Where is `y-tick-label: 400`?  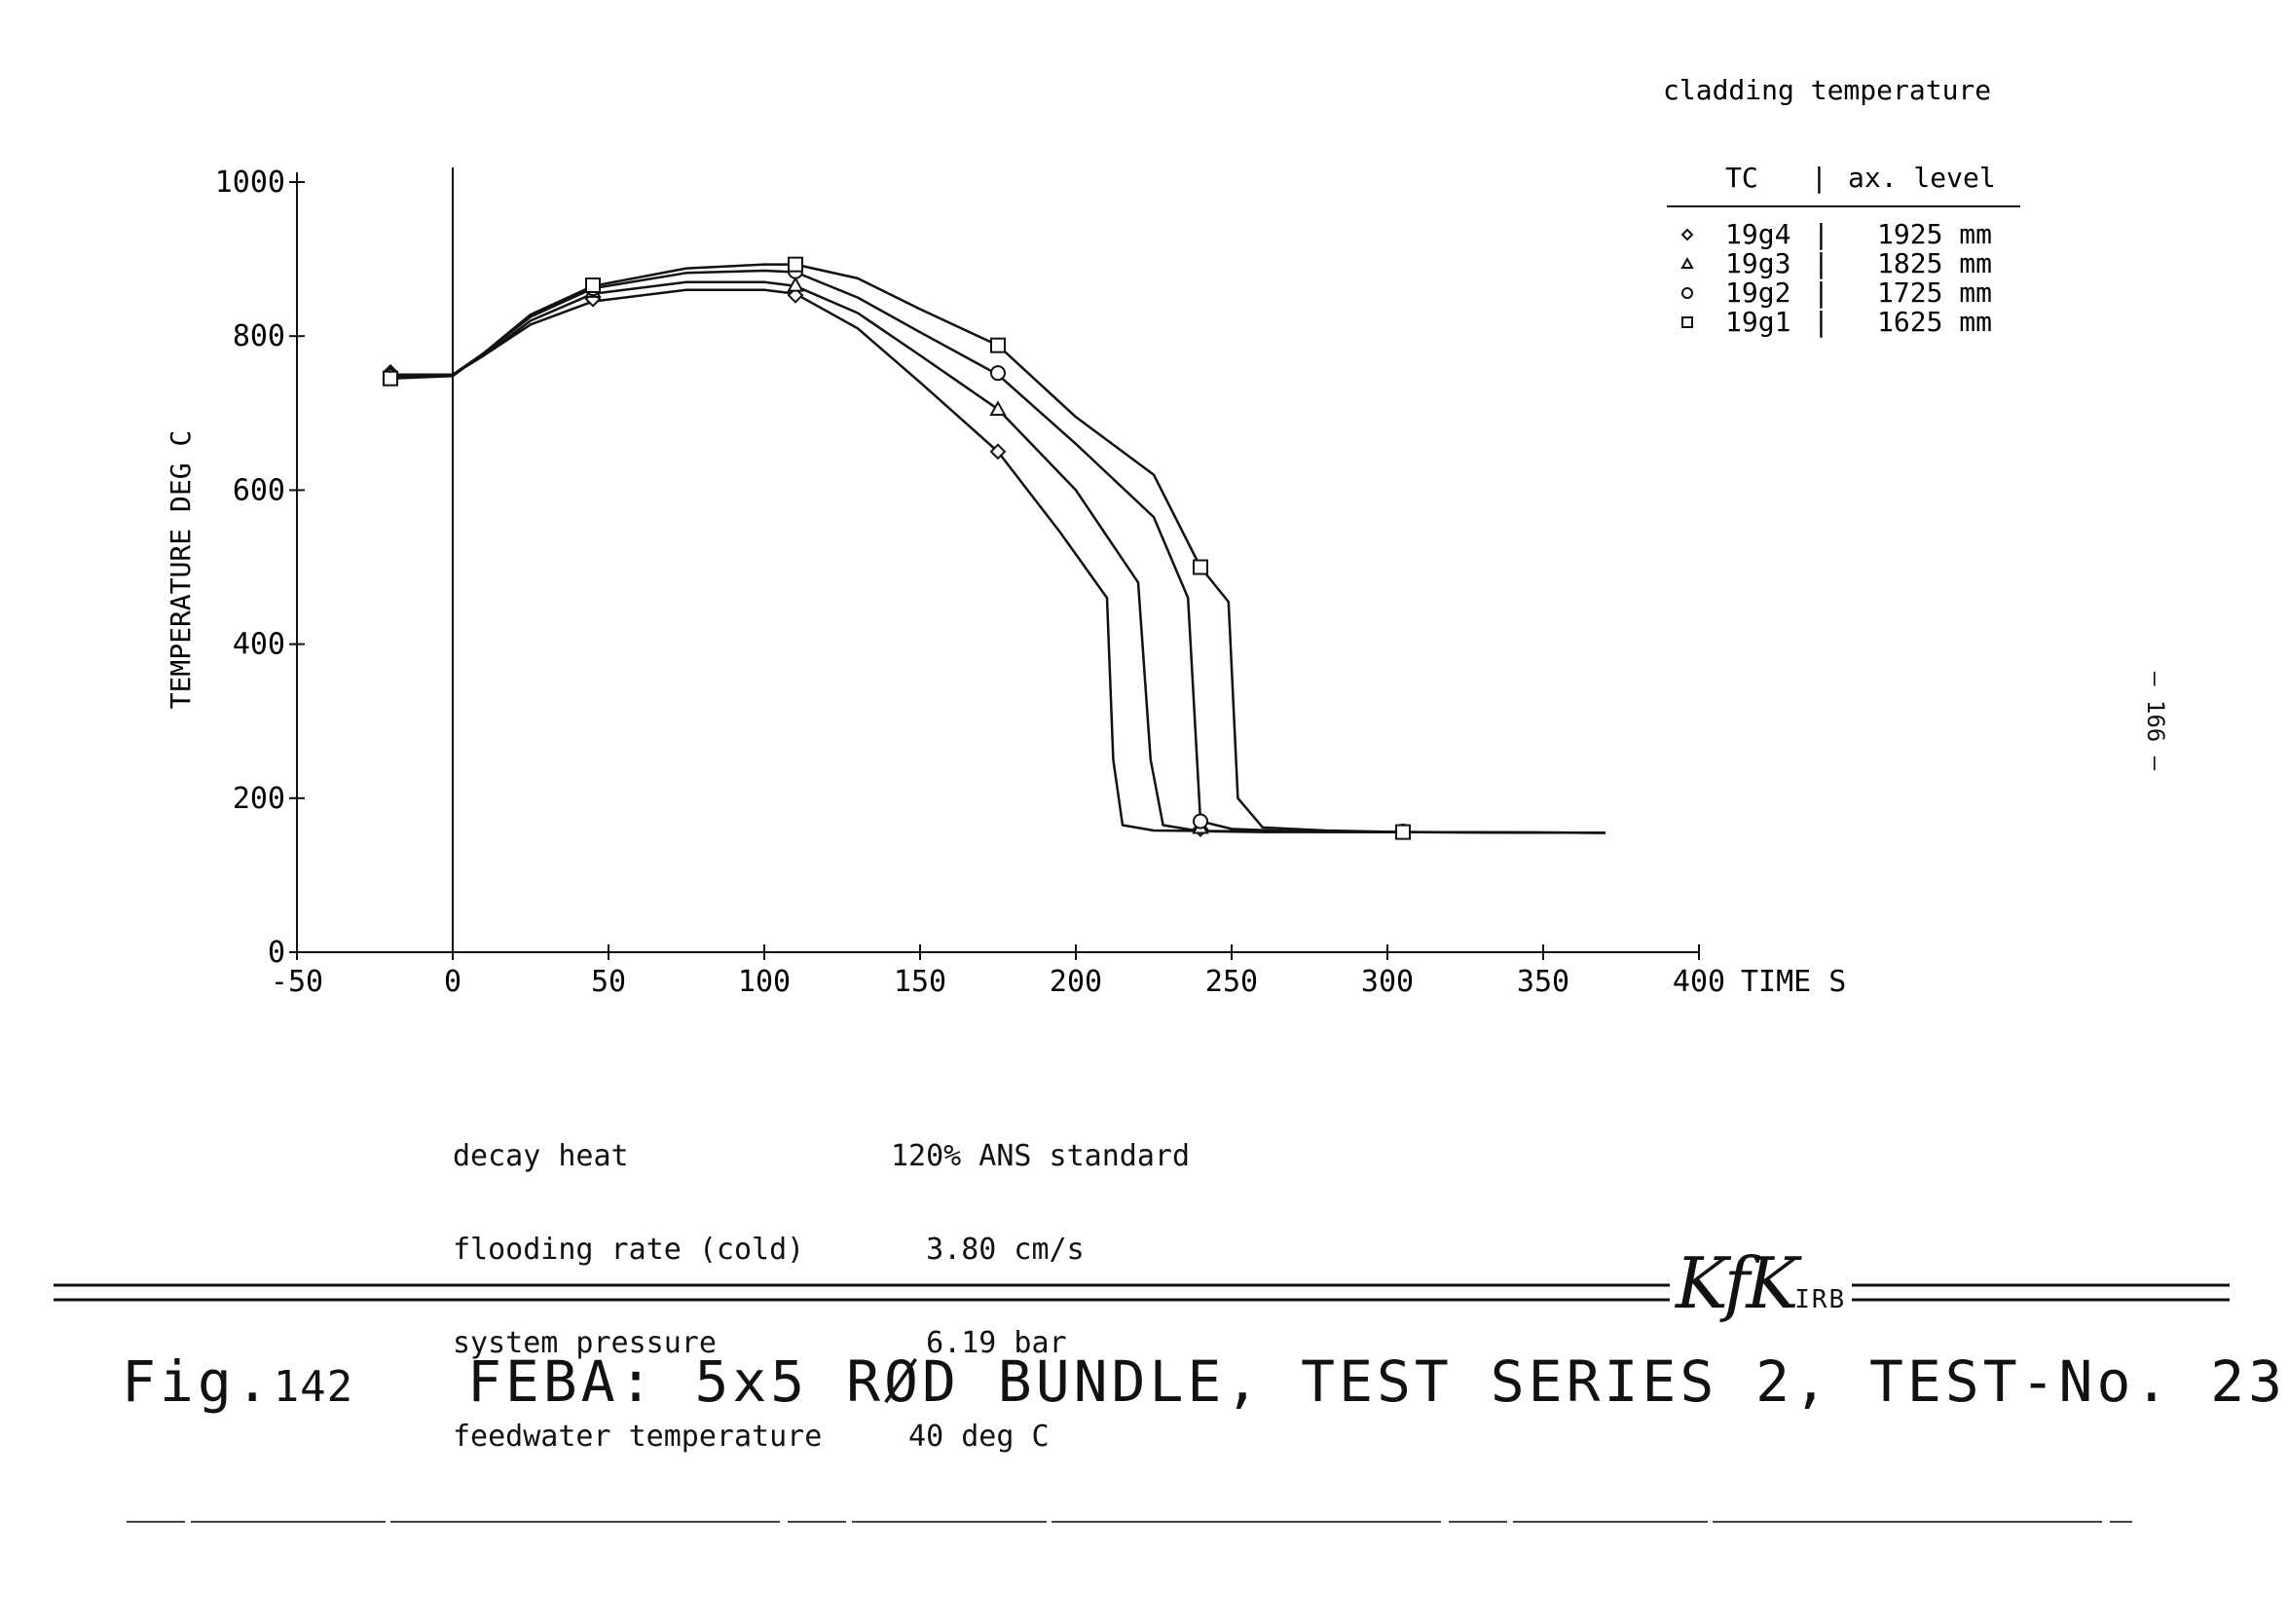
y-tick-label: 400 is located at coordinates (259, 645).